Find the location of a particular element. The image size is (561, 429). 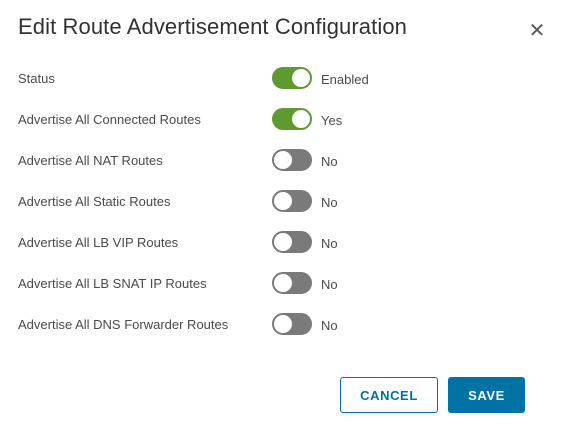

row-connected-routes: Advertise All Connected Routes Yes is located at coordinates (280, 119).